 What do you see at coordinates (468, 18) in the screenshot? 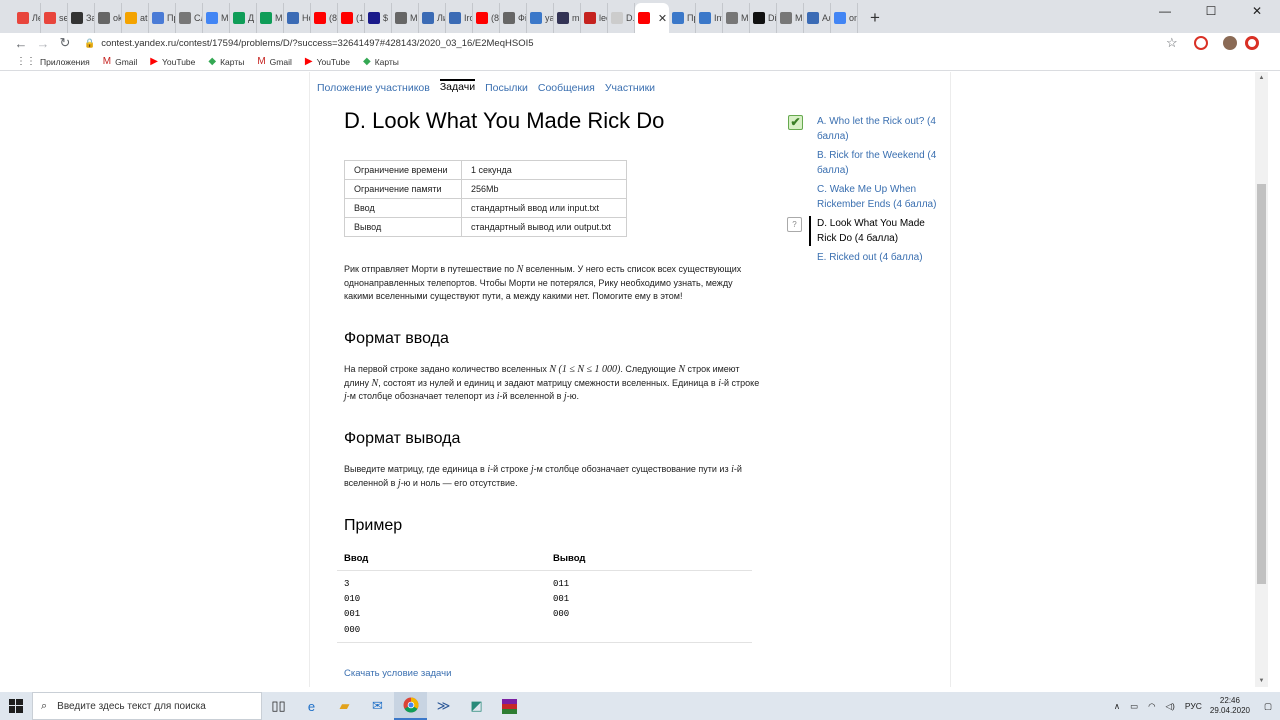
I see `tab-label: Irc` at bounding box center [468, 18].